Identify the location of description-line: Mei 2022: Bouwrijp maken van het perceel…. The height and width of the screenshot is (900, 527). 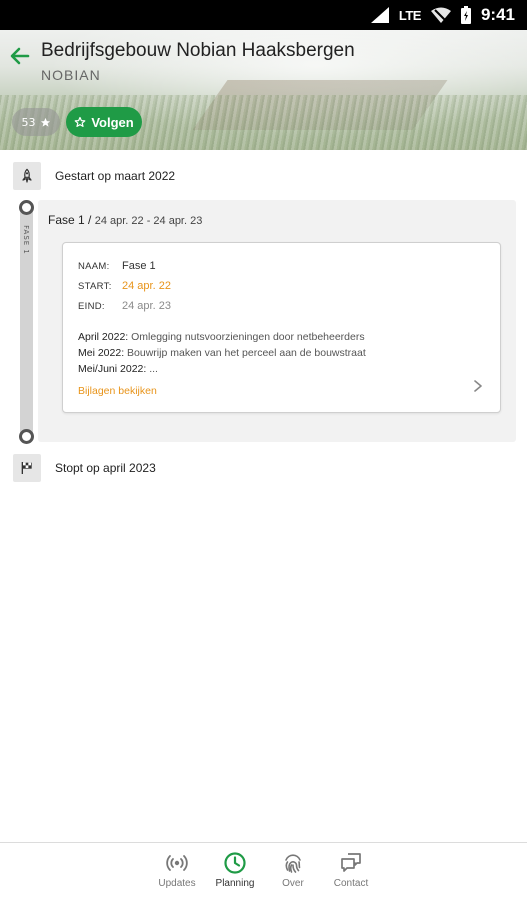
(222, 353).